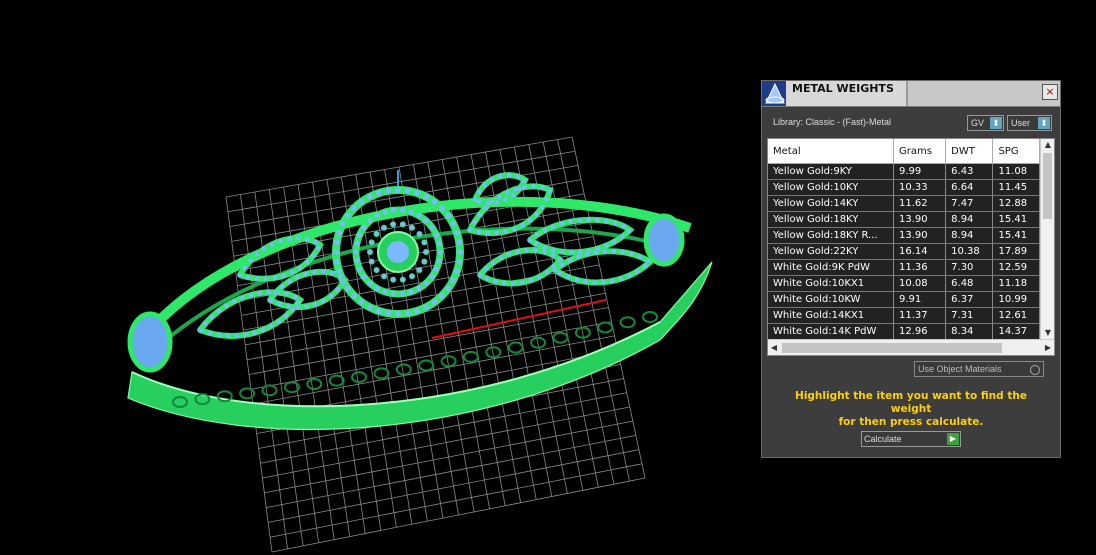 Image resolution: width=1096 pixels, height=555 pixels. I want to click on table-row: White Gold:14K PdW 12.96 8.34 14.37, so click(904, 331).